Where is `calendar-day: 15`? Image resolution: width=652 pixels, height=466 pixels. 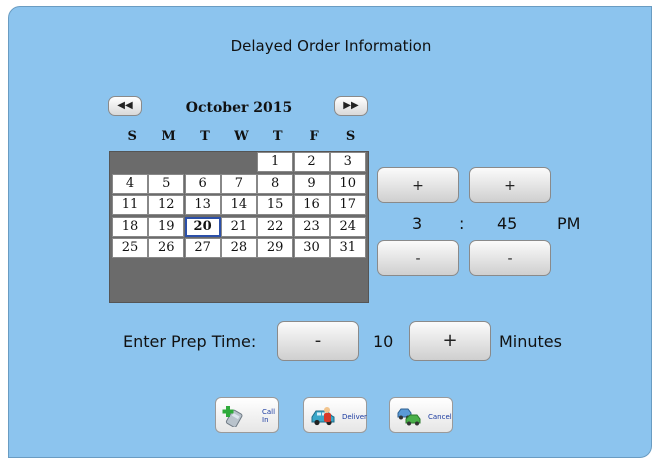 calendar-day: 15 is located at coordinates (275, 205).